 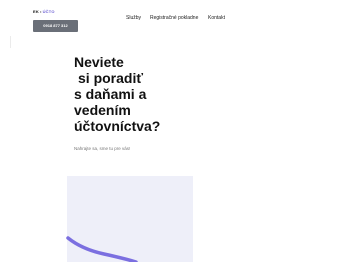 What do you see at coordinates (102, 249) in the screenshot?
I see `decorative-wave` at bounding box center [102, 249].